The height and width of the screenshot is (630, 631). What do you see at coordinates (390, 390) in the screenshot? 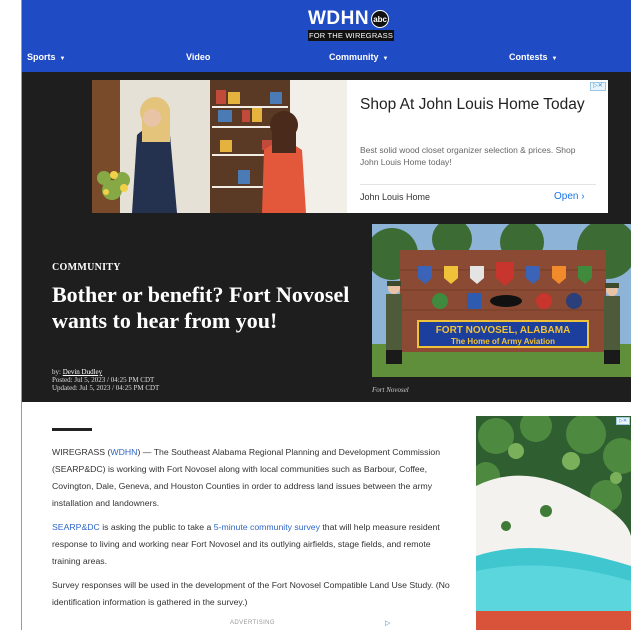
I see `photo-caption: Fort Novosel` at bounding box center [390, 390].